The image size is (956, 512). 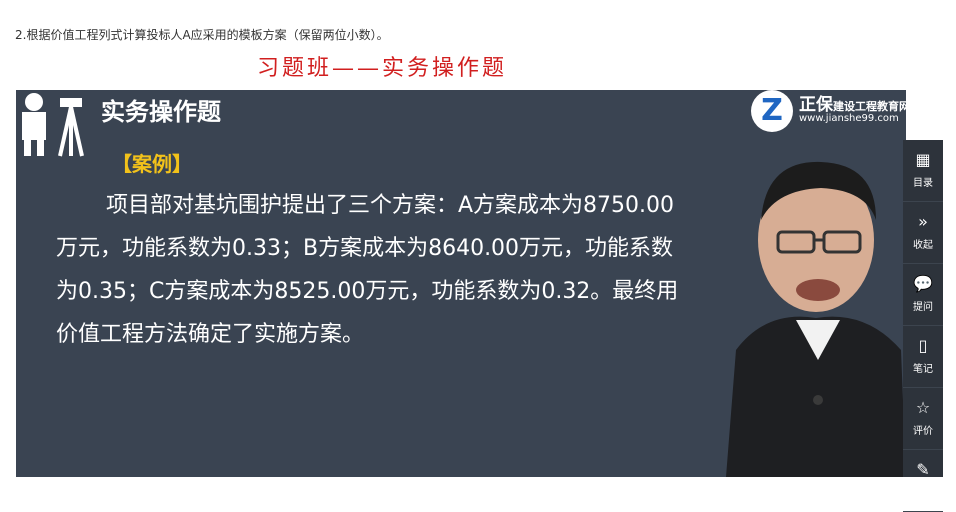 What do you see at coordinates (923, 469) in the screenshot?
I see `edit-icon: ✎` at bounding box center [923, 469].